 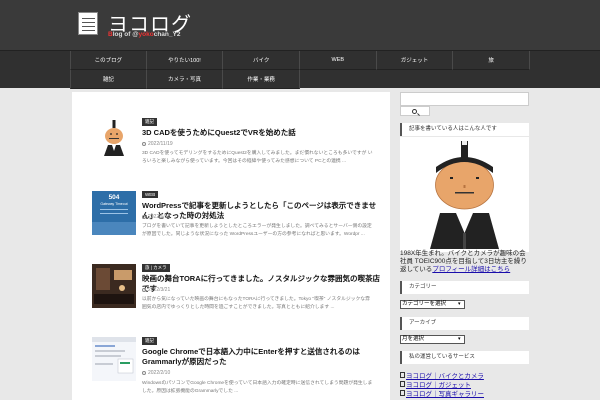 I want to click on site-subtitle: Blog of @yokochan_Y2, so click(x=144, y=34).